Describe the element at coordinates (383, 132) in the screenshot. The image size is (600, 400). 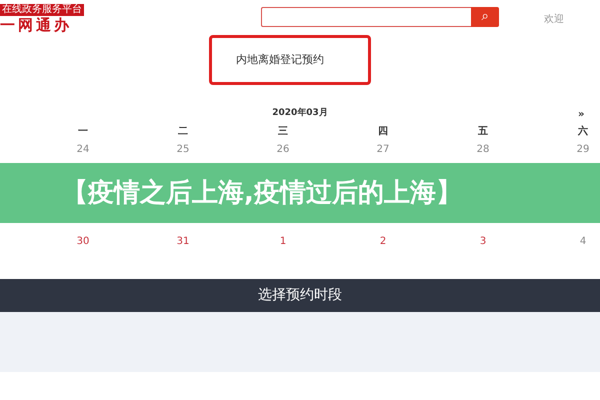
I see `weekday-header: 四` at that location.